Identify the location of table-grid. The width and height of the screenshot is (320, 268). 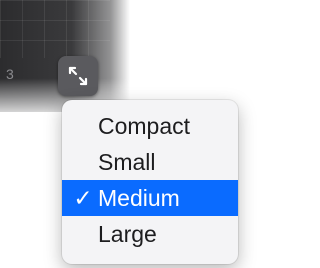
(55, 29).